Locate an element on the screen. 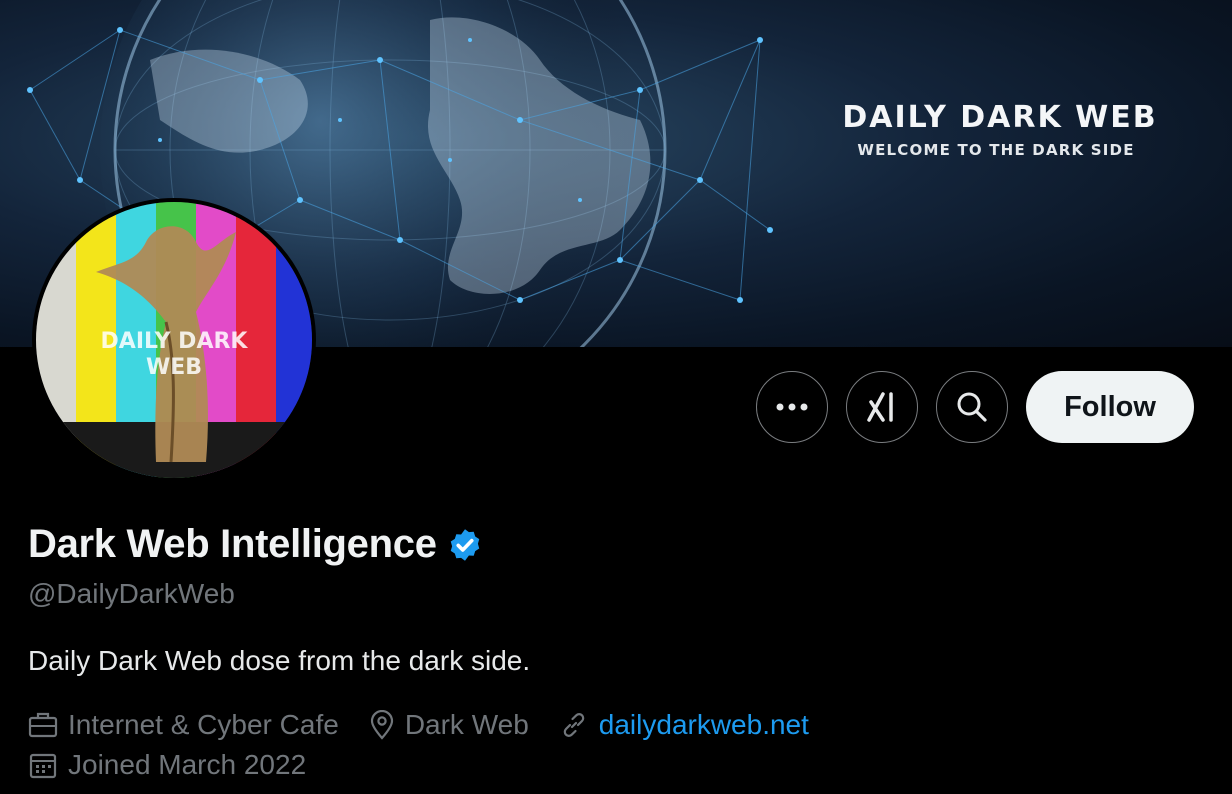 The image size is (1232, 794). joined-row: Joined March 2022 is located at coordinates (182, 765).